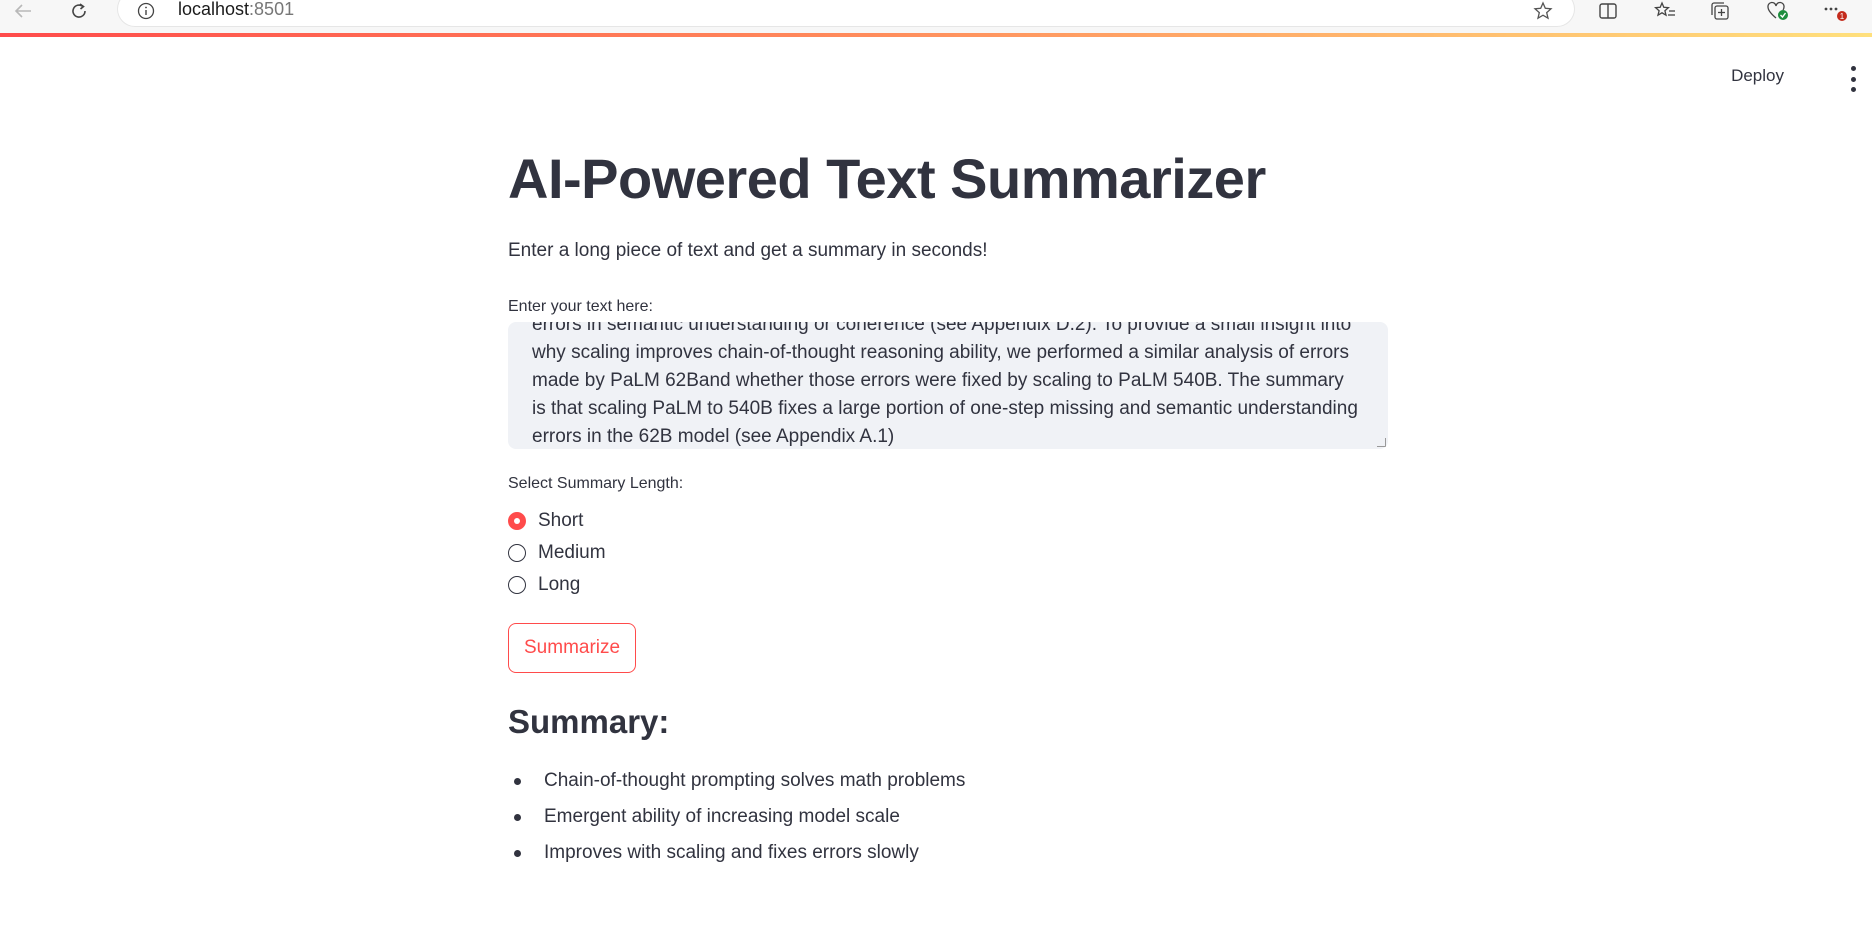 Image resolution: width=1872 pixels, height=948 pixels. What do you see at coordinates (589, 721) in the screenshot?
I see `summary-heading: Summary:` at bounding box center [589, 721].